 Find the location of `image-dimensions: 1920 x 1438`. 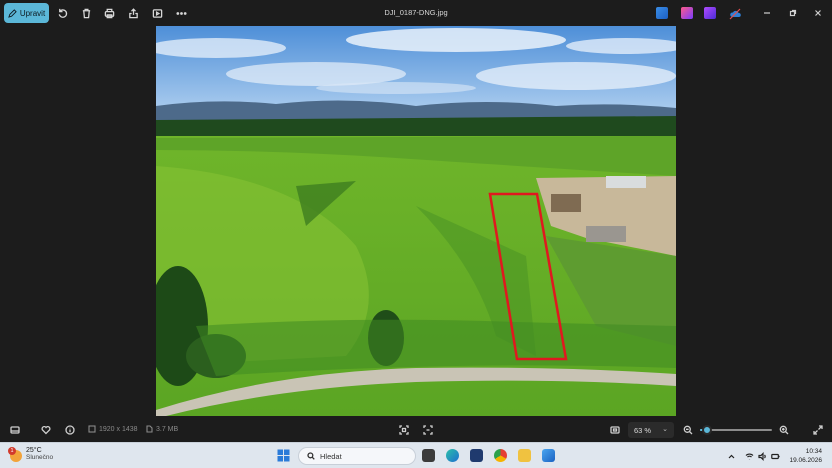

image-dimensions: 1920 x 1438 is located at coordinates (113, 429).